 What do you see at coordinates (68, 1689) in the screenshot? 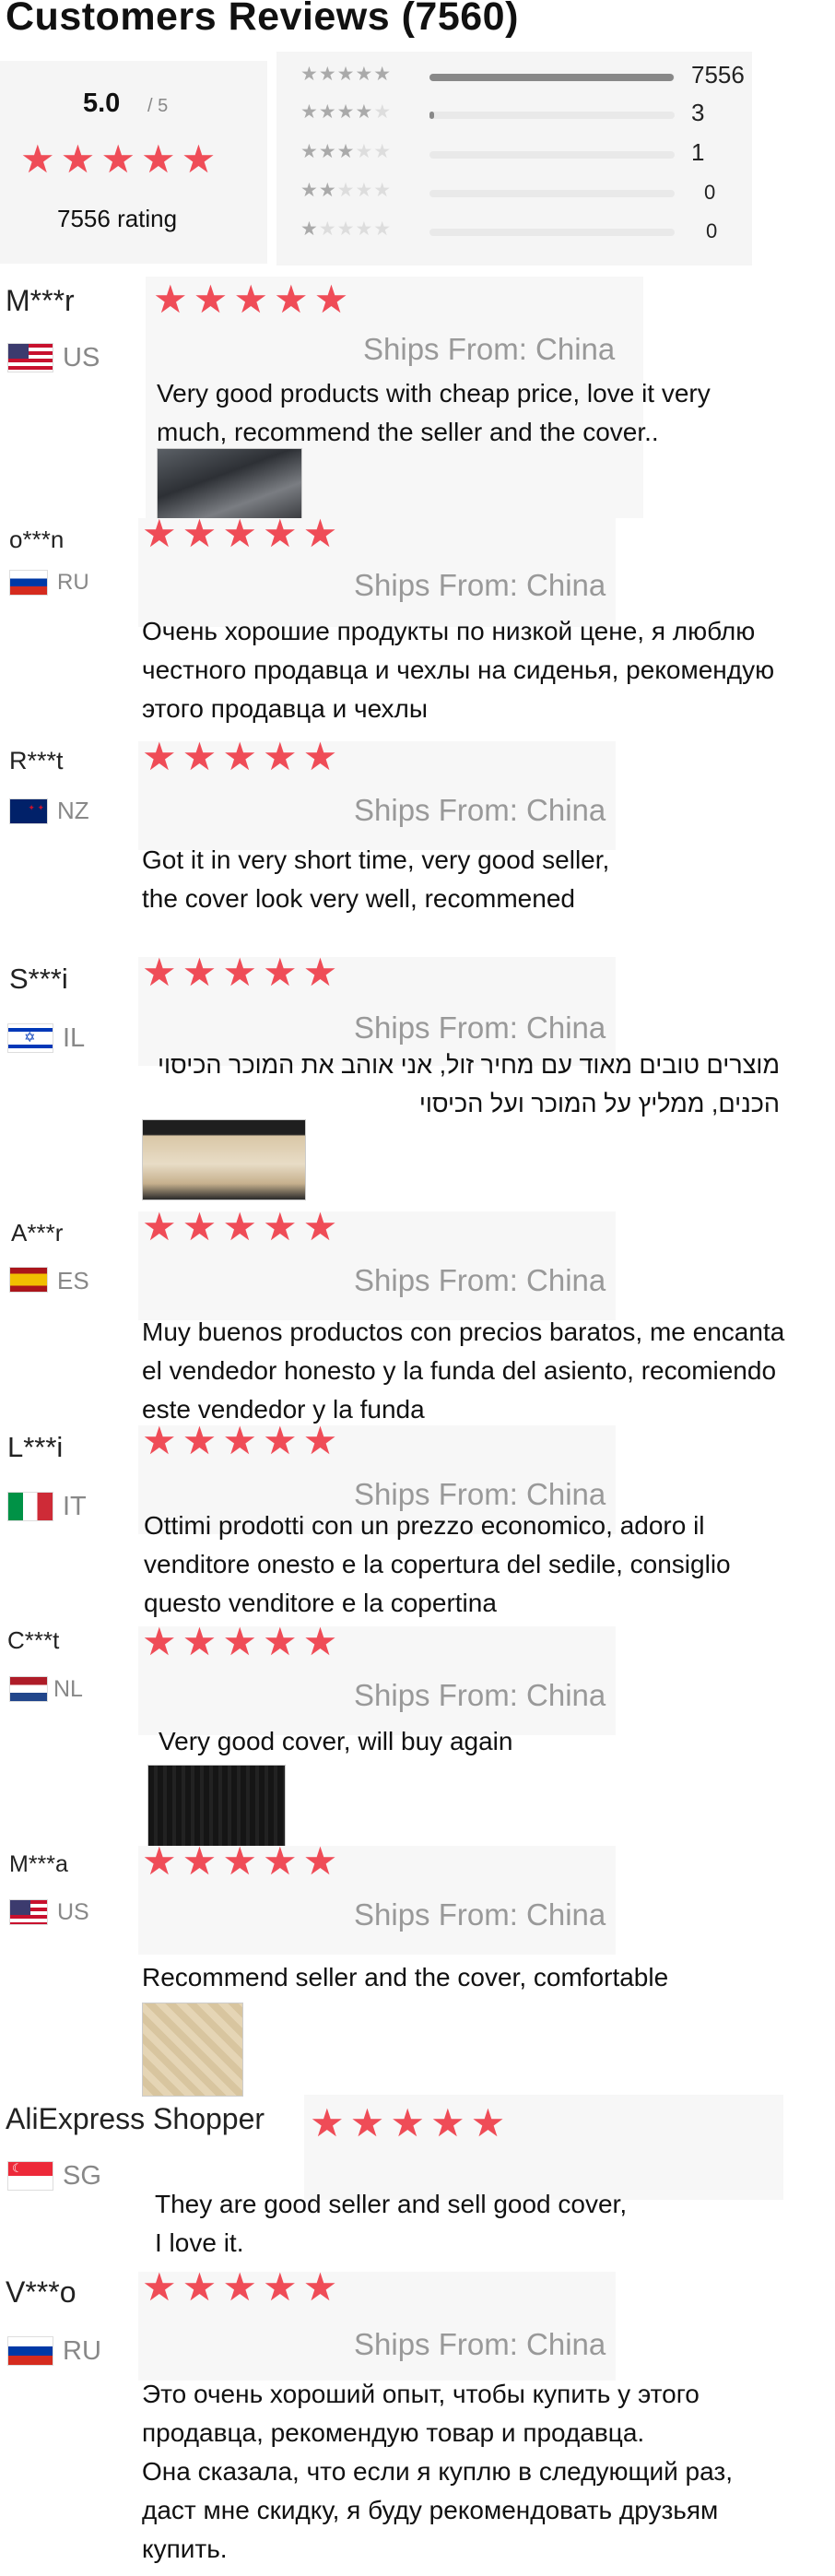
I see `reviewer-country: NL` at bounding box center [68, 1689].